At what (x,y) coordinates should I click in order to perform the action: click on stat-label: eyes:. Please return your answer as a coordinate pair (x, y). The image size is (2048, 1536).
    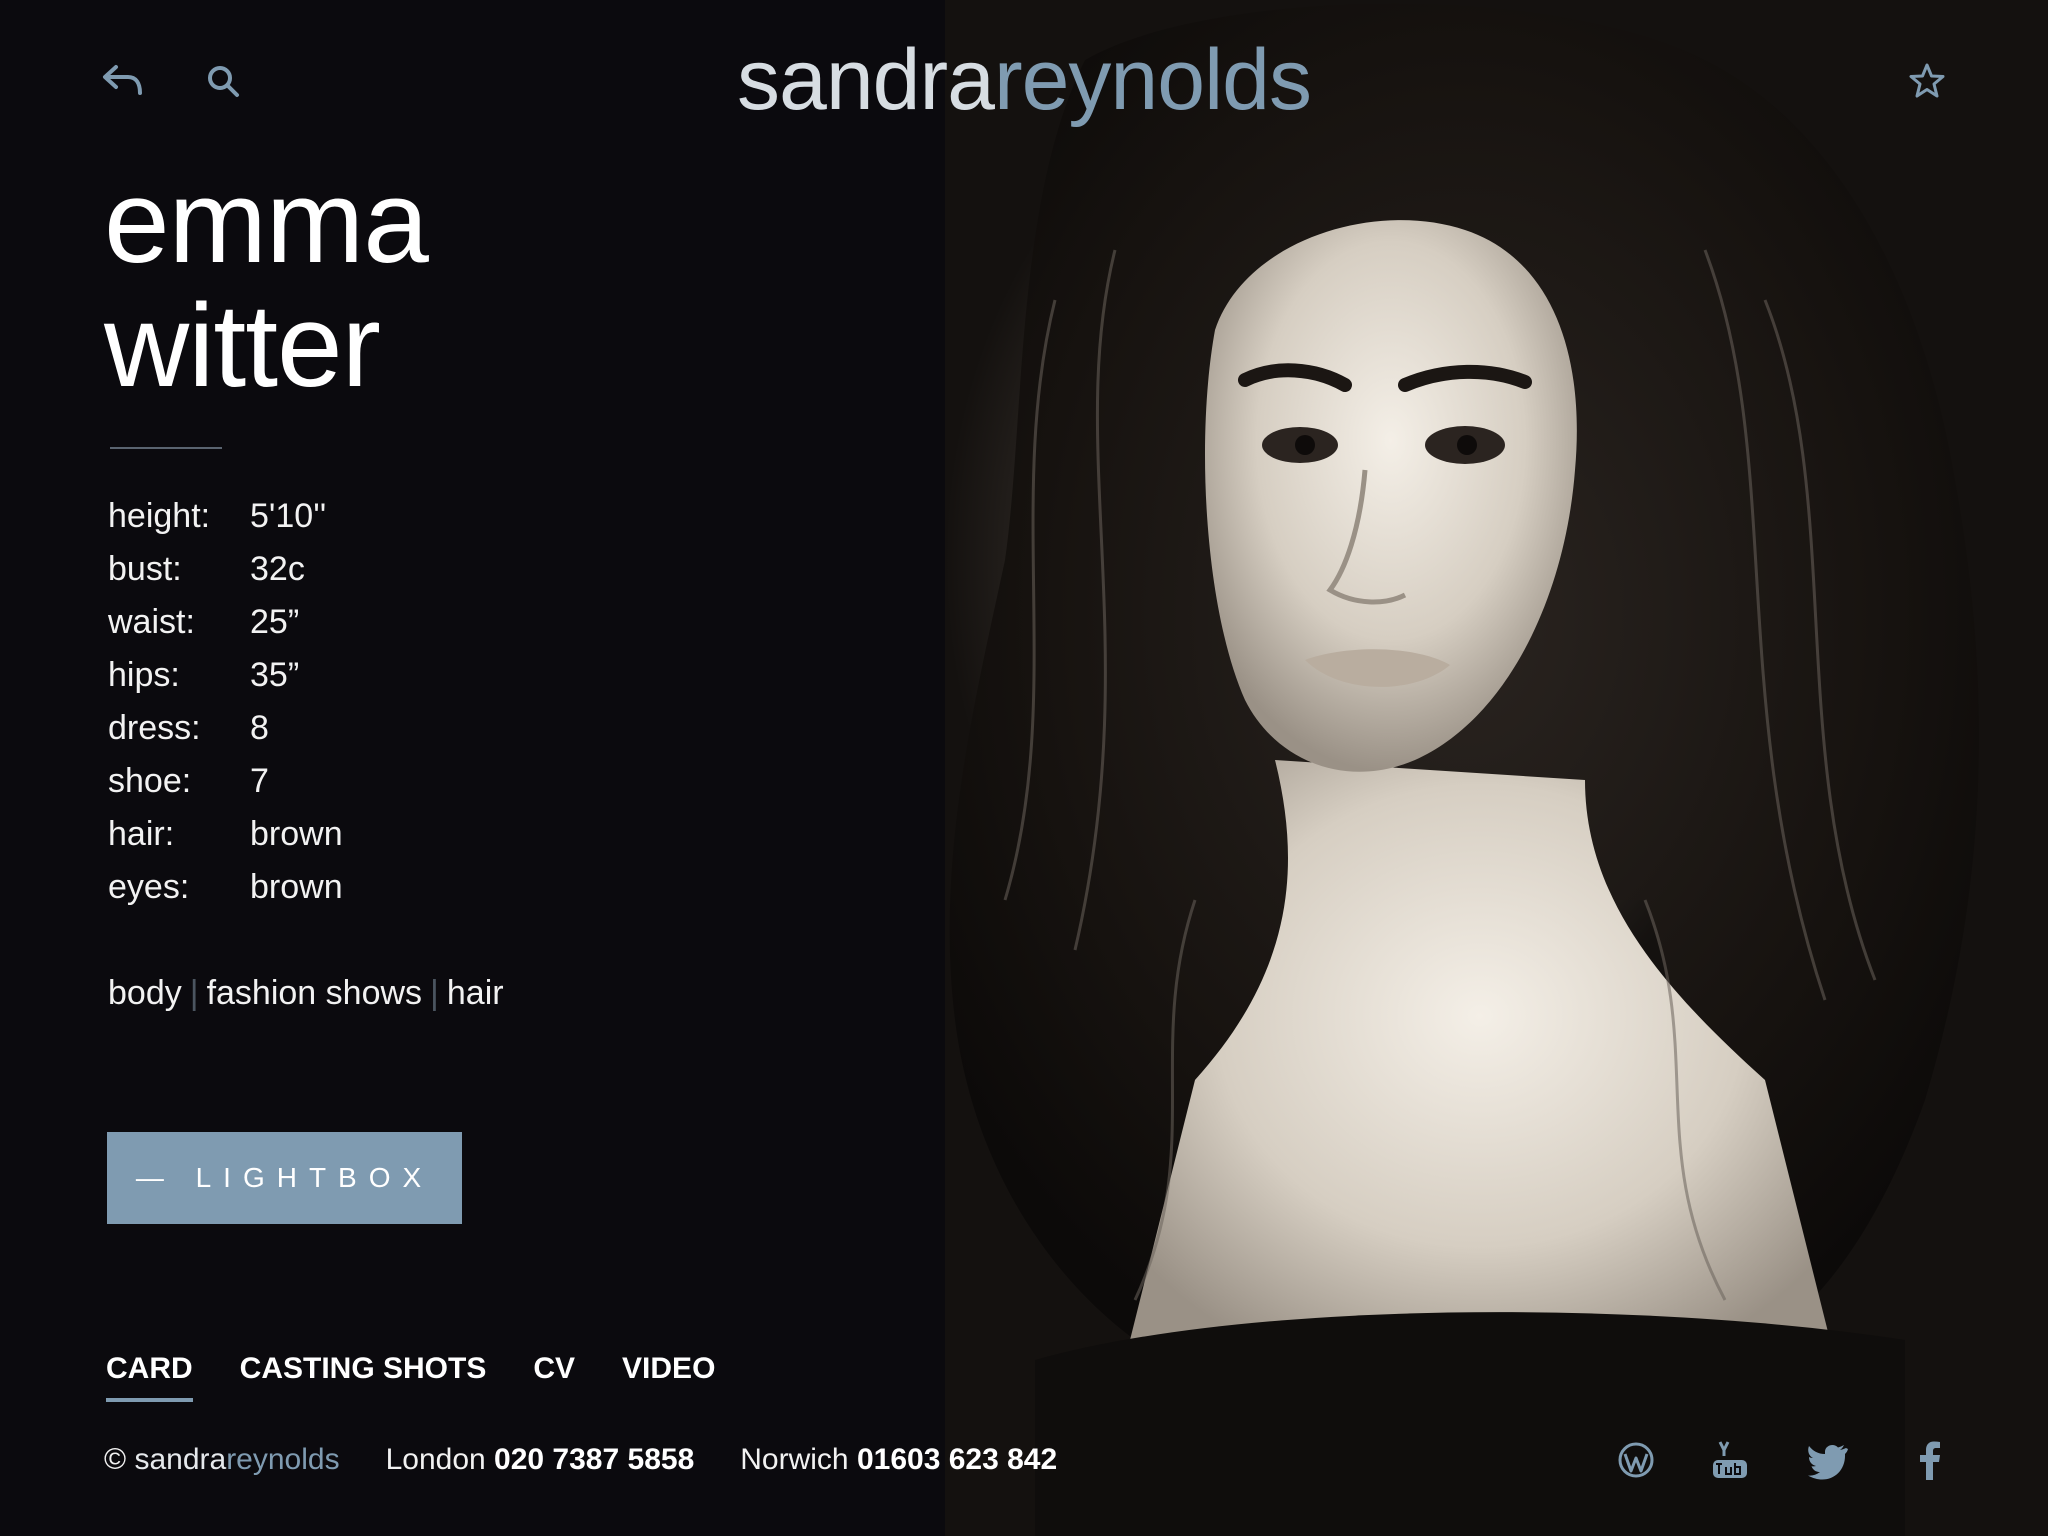
    Looking at the image, I should click on (149, 887).